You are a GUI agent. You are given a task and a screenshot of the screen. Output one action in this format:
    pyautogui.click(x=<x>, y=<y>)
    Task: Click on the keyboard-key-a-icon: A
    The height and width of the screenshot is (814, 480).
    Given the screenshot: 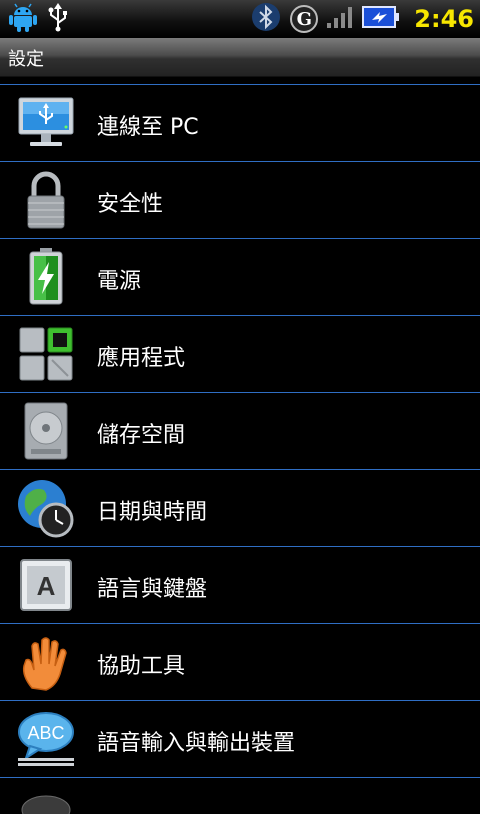 What is the action you would take?
    pyautogui.click(x=46, y=585)
    